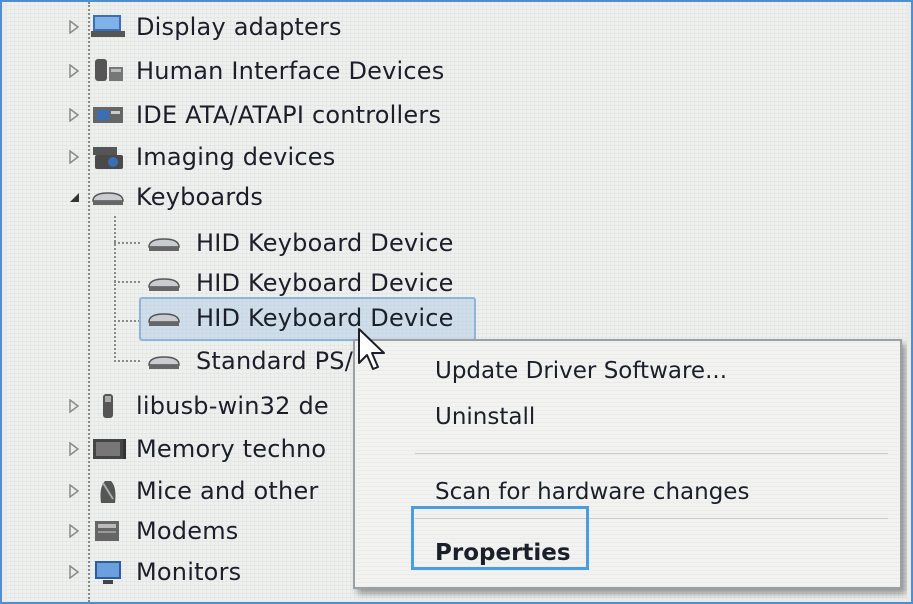 Image resolution: width=913 pixels, height=604 pixels. Describe the element at coordinates (503, 553) in the screenshot. I see `menu-item-properties: Properties` at that location.